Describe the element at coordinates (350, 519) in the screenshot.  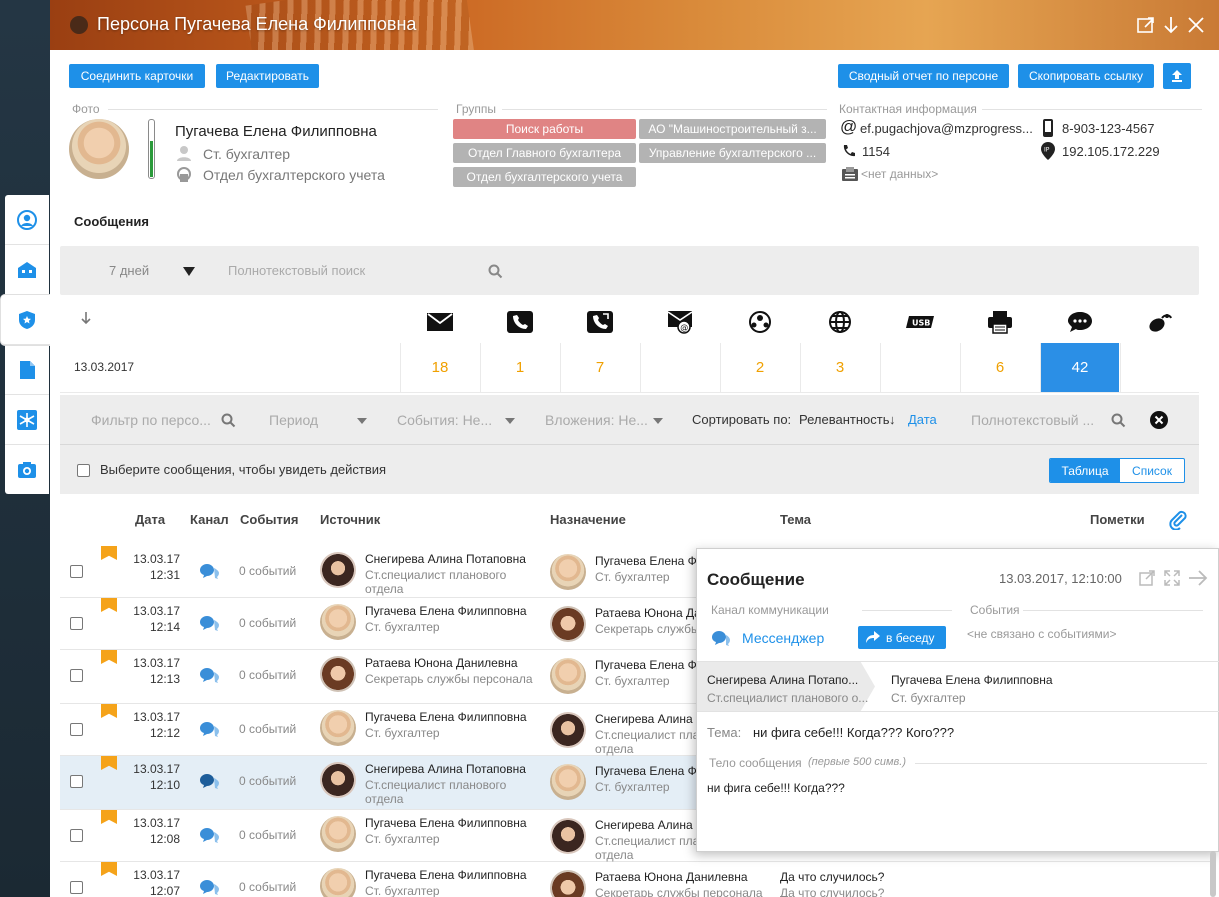
I see `column-source: Источник` at that location.